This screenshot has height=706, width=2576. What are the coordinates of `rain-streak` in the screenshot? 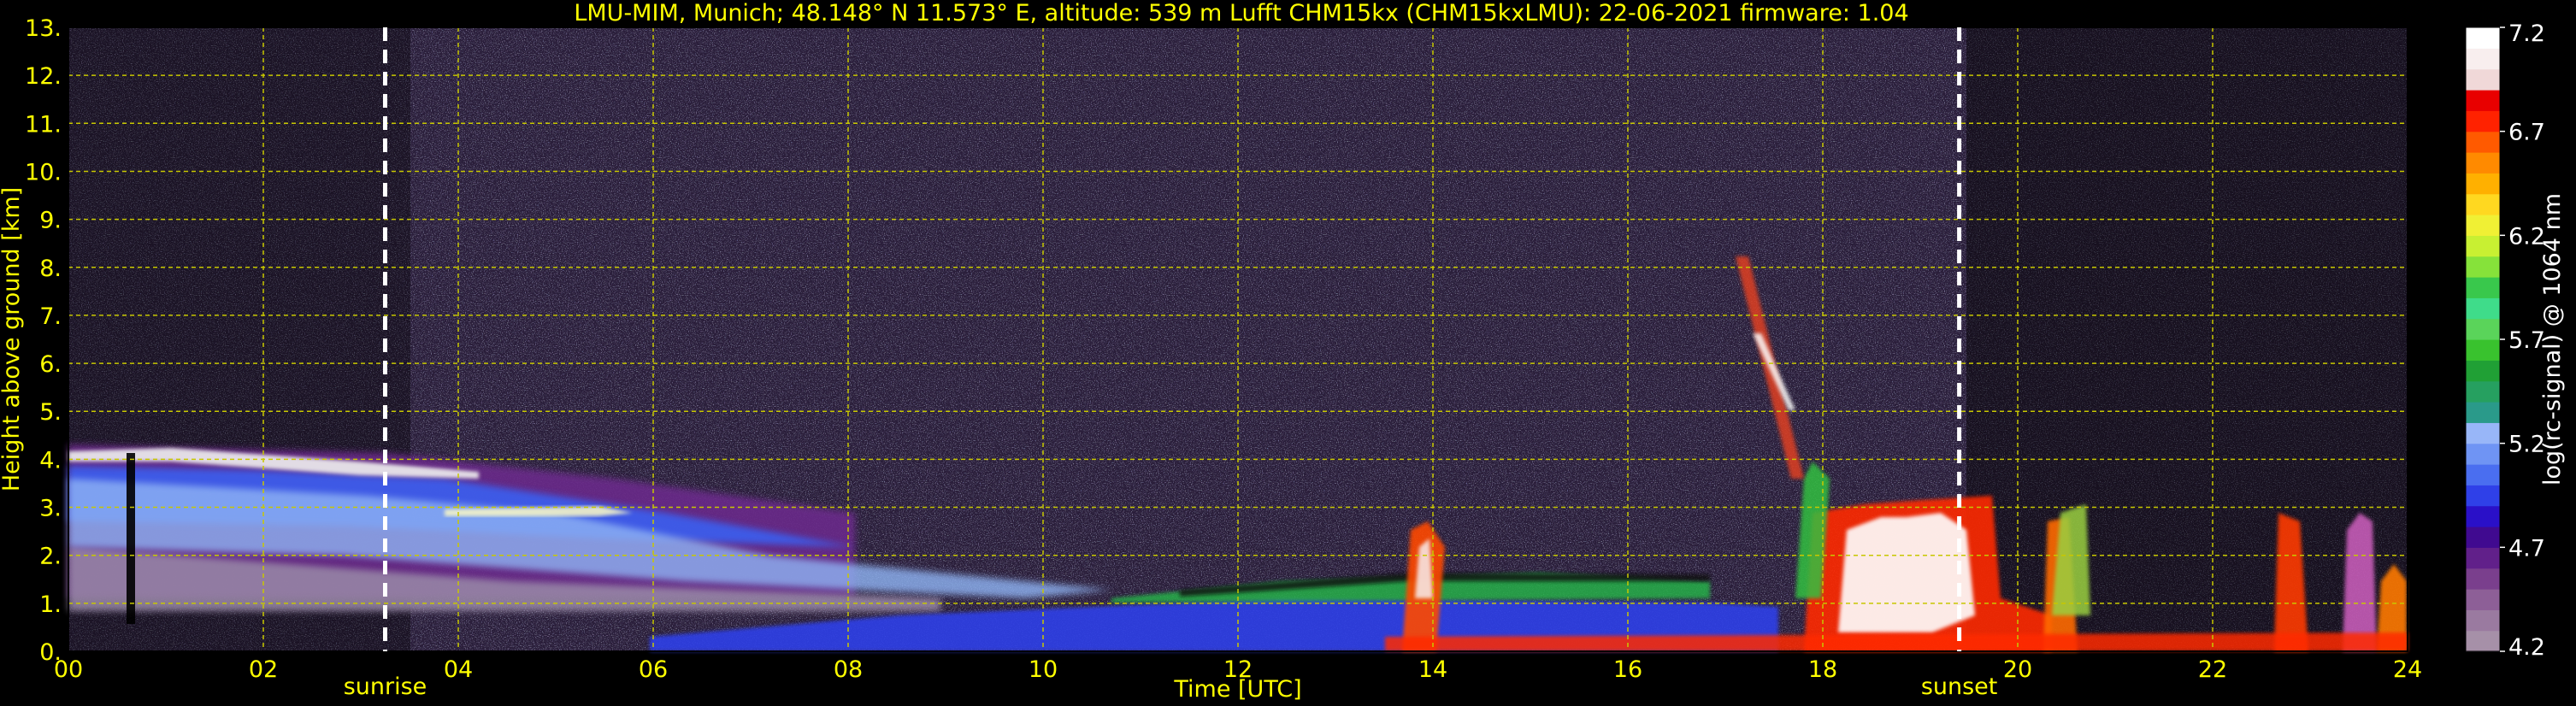 It's located at (131, 538).